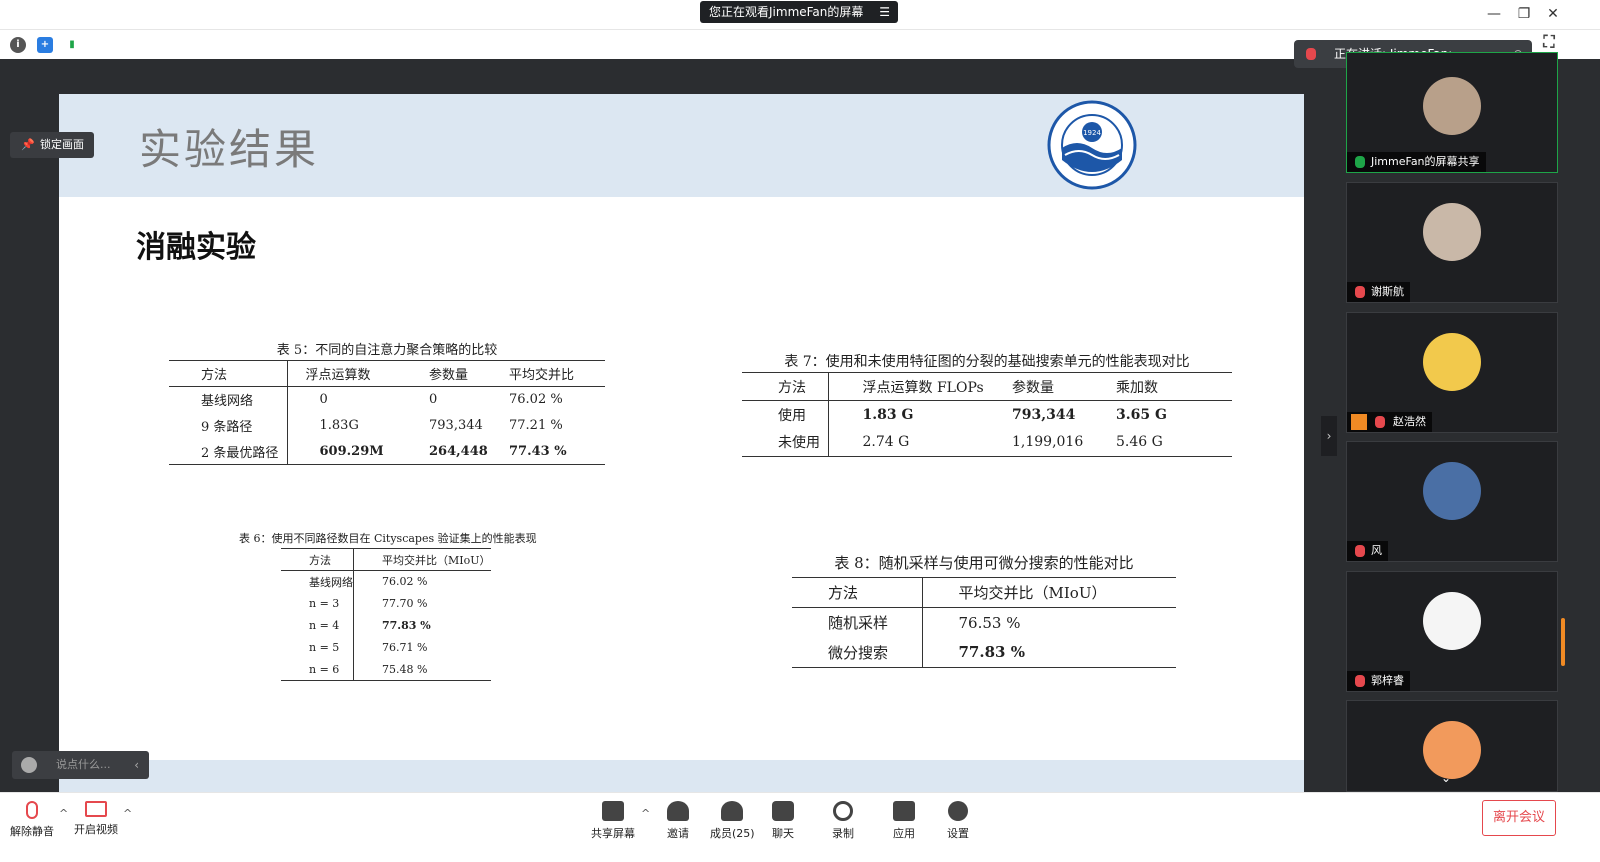 Image resolution: width=1600 pixels, height=862 pixels. What do you see at coordinates (52, 145) in the screenshot?
I see `lock-view-button: 📌 锁定画面` at bounding box center [52, 145].